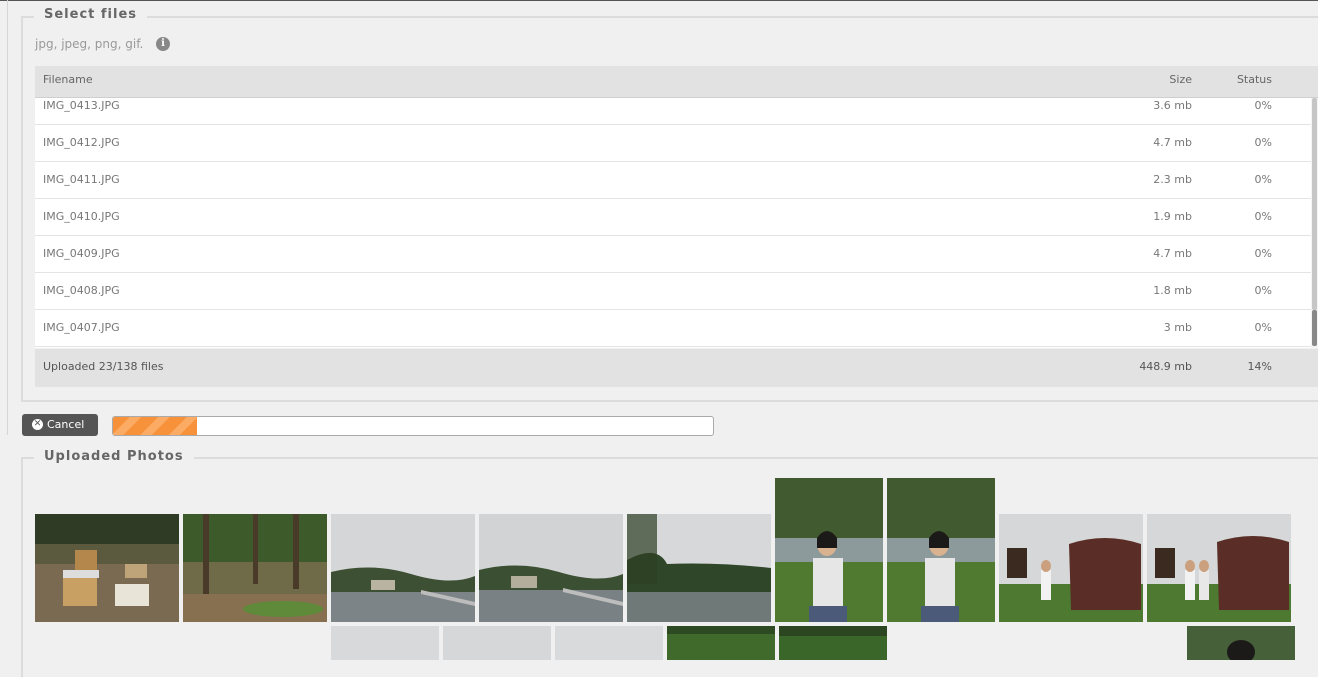 Image resolution: width=1318 pixels, height=677 pixels. Describe the element at coordinates (1172, 179) in the screenshot. I see `file-size: 2.3 mb` at that location.